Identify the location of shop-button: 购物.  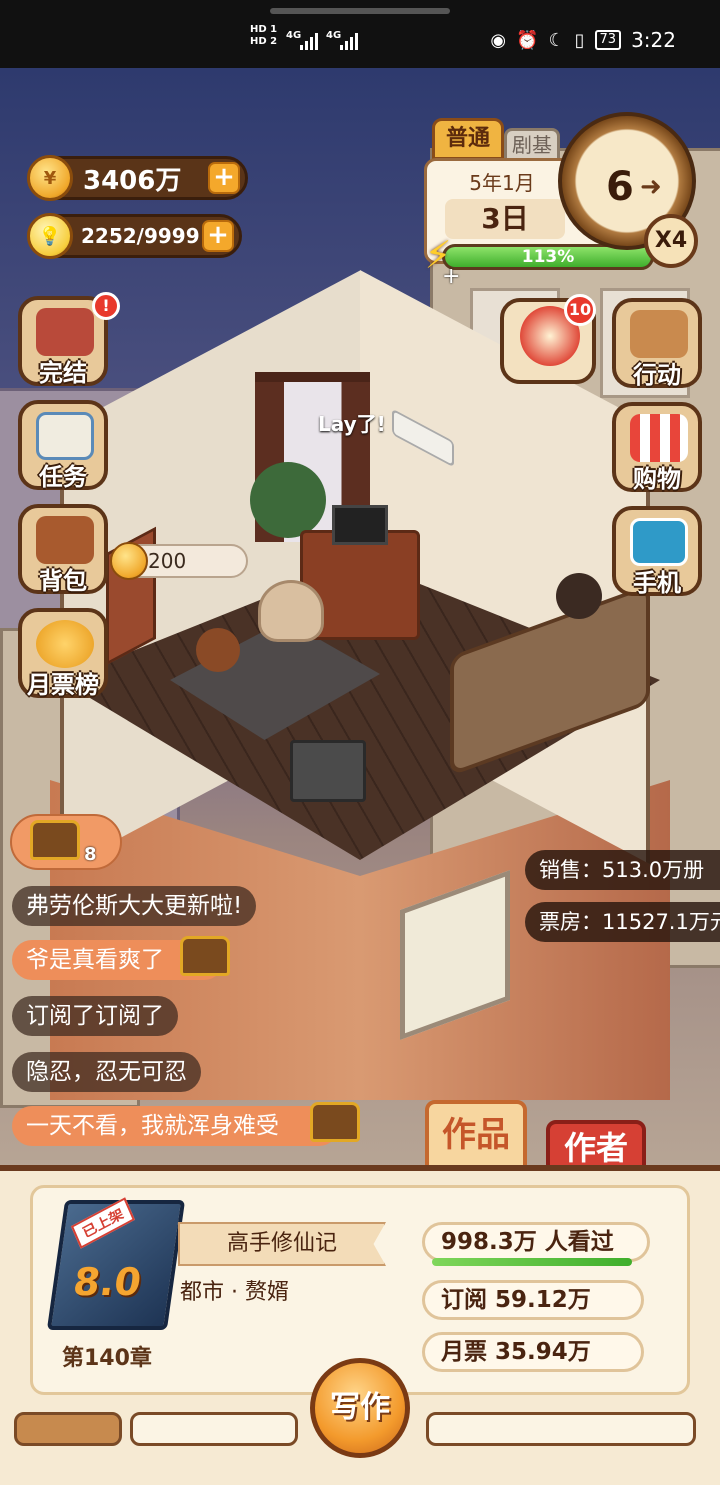
(657, 447).